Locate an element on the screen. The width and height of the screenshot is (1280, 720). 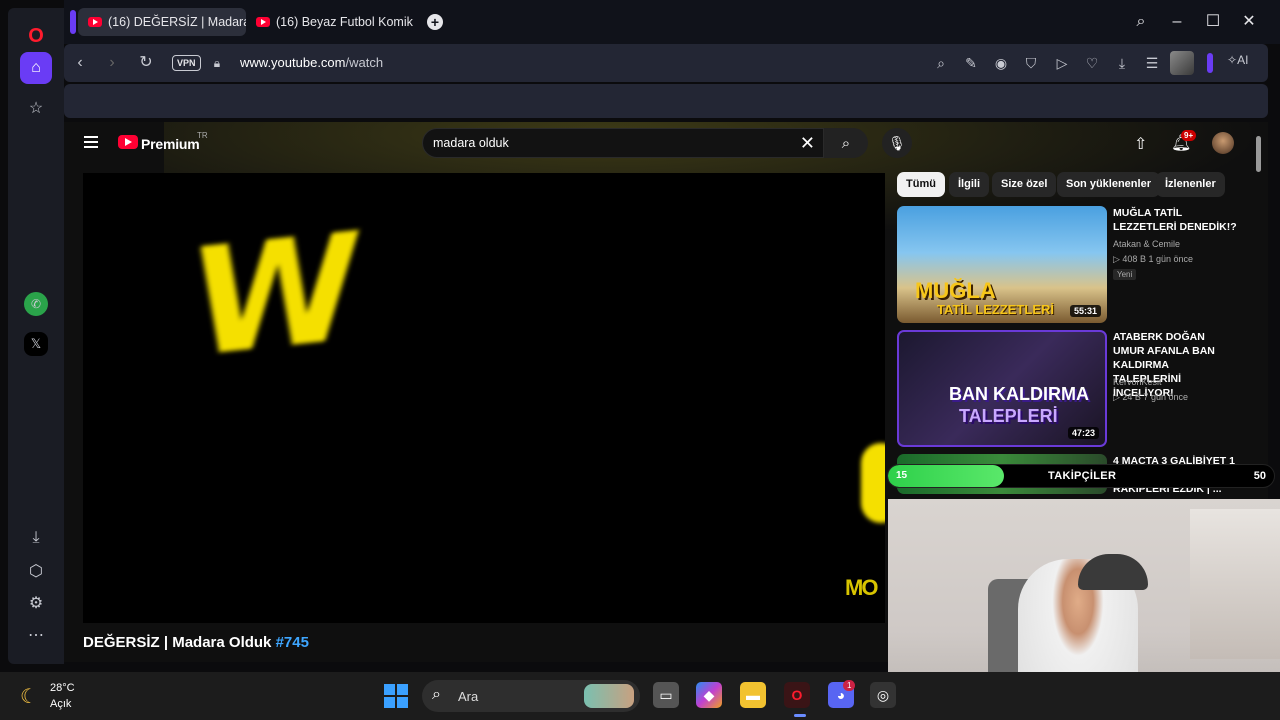
thumbnail-text: BAN KALDIRMA is located at coordinates (1019, 394).